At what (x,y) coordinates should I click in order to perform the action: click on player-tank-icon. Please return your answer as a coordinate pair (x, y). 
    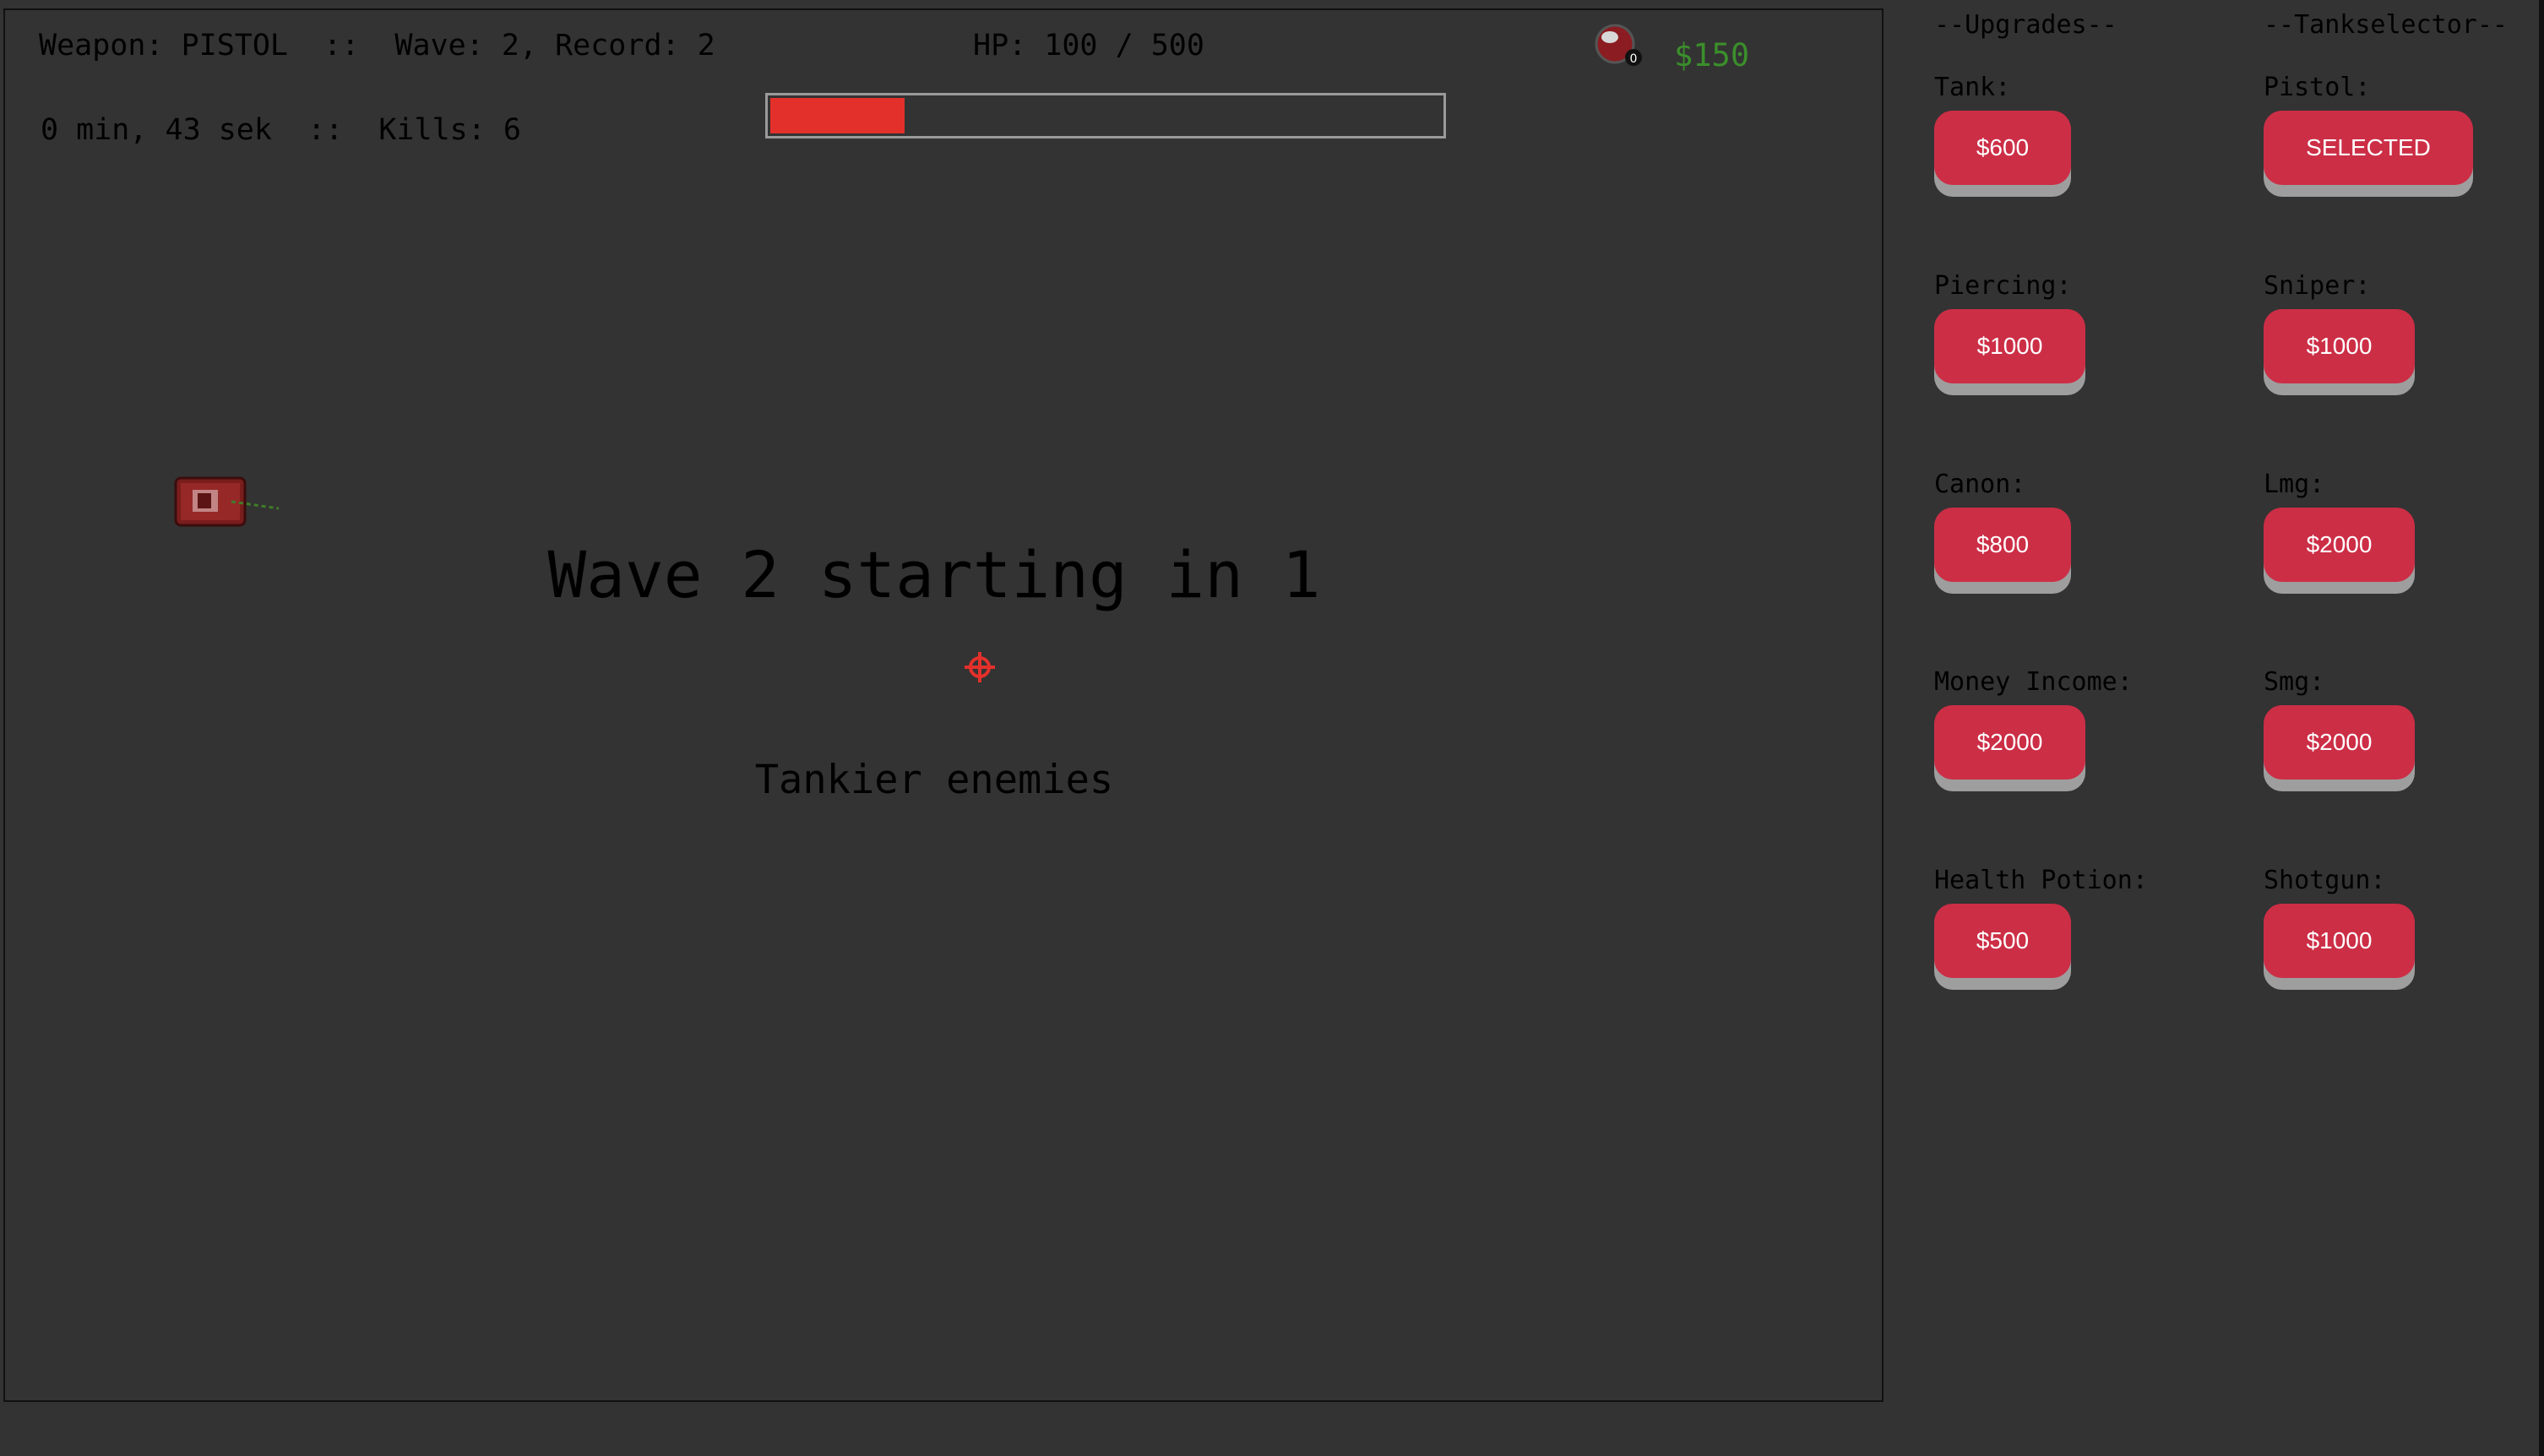
    Looking at the image, I should click on (227, 502).